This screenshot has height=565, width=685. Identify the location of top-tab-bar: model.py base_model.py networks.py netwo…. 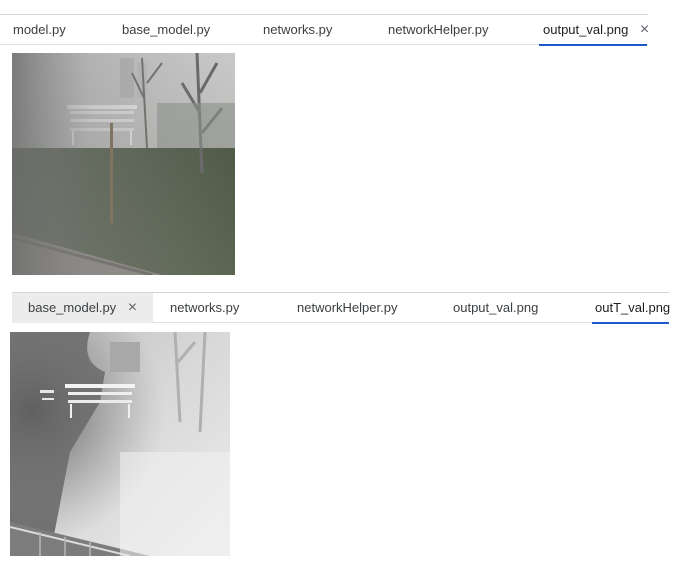
(324, 30).